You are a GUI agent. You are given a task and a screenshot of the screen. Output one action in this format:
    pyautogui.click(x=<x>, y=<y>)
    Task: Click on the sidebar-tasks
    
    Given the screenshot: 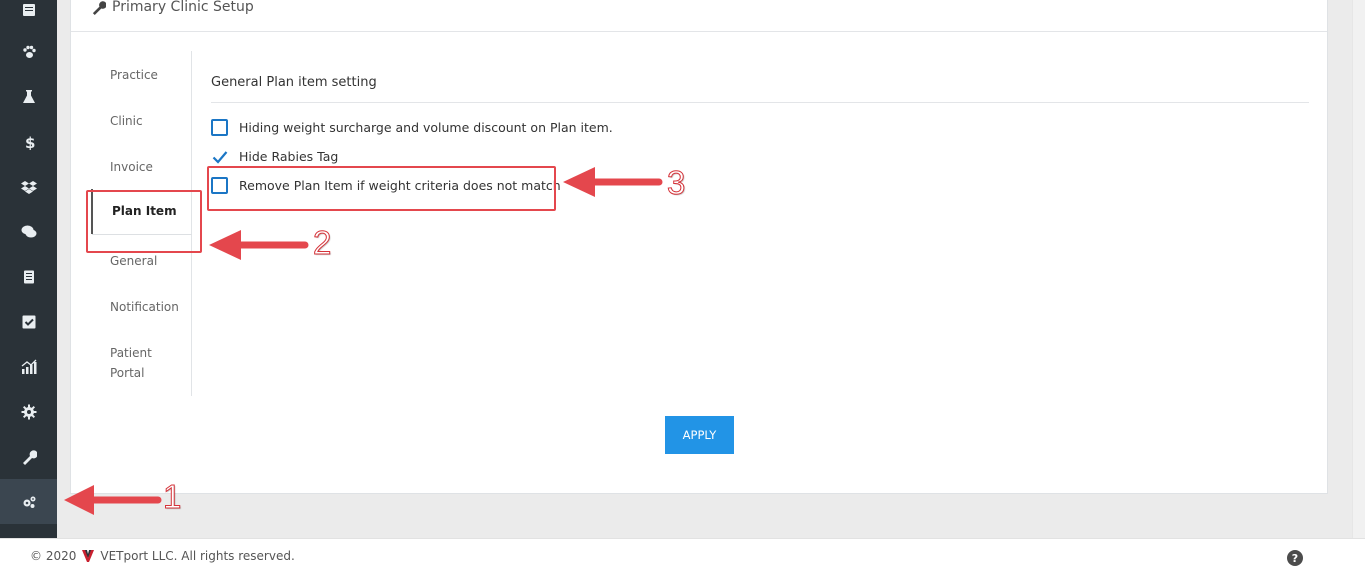 What is the action you would take?
    pyautogui.click(x=28, y=321)
    